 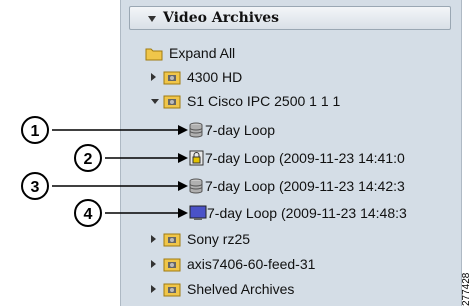 I want to click on callout-layer: 1 2 3 4, so click(x=104, y=171).